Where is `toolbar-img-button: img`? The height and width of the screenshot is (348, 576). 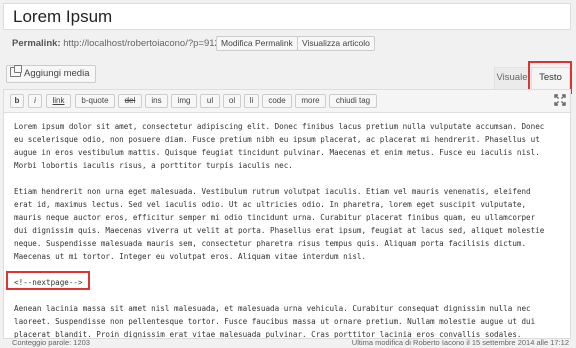
toolbar-img-button: img is located at coordinates (184, 101).